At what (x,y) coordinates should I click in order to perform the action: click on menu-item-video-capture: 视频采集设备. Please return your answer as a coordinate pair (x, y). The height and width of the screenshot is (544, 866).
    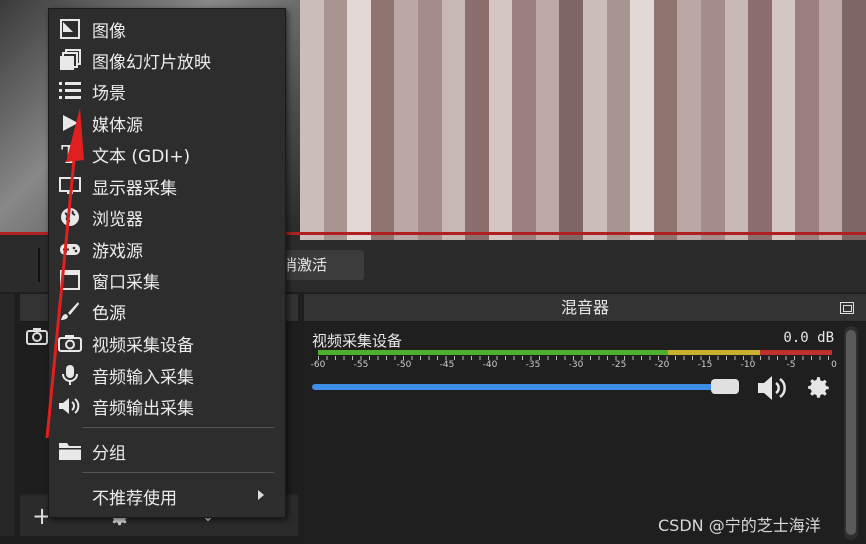
    Looking at the image, I should click on (167, 343).